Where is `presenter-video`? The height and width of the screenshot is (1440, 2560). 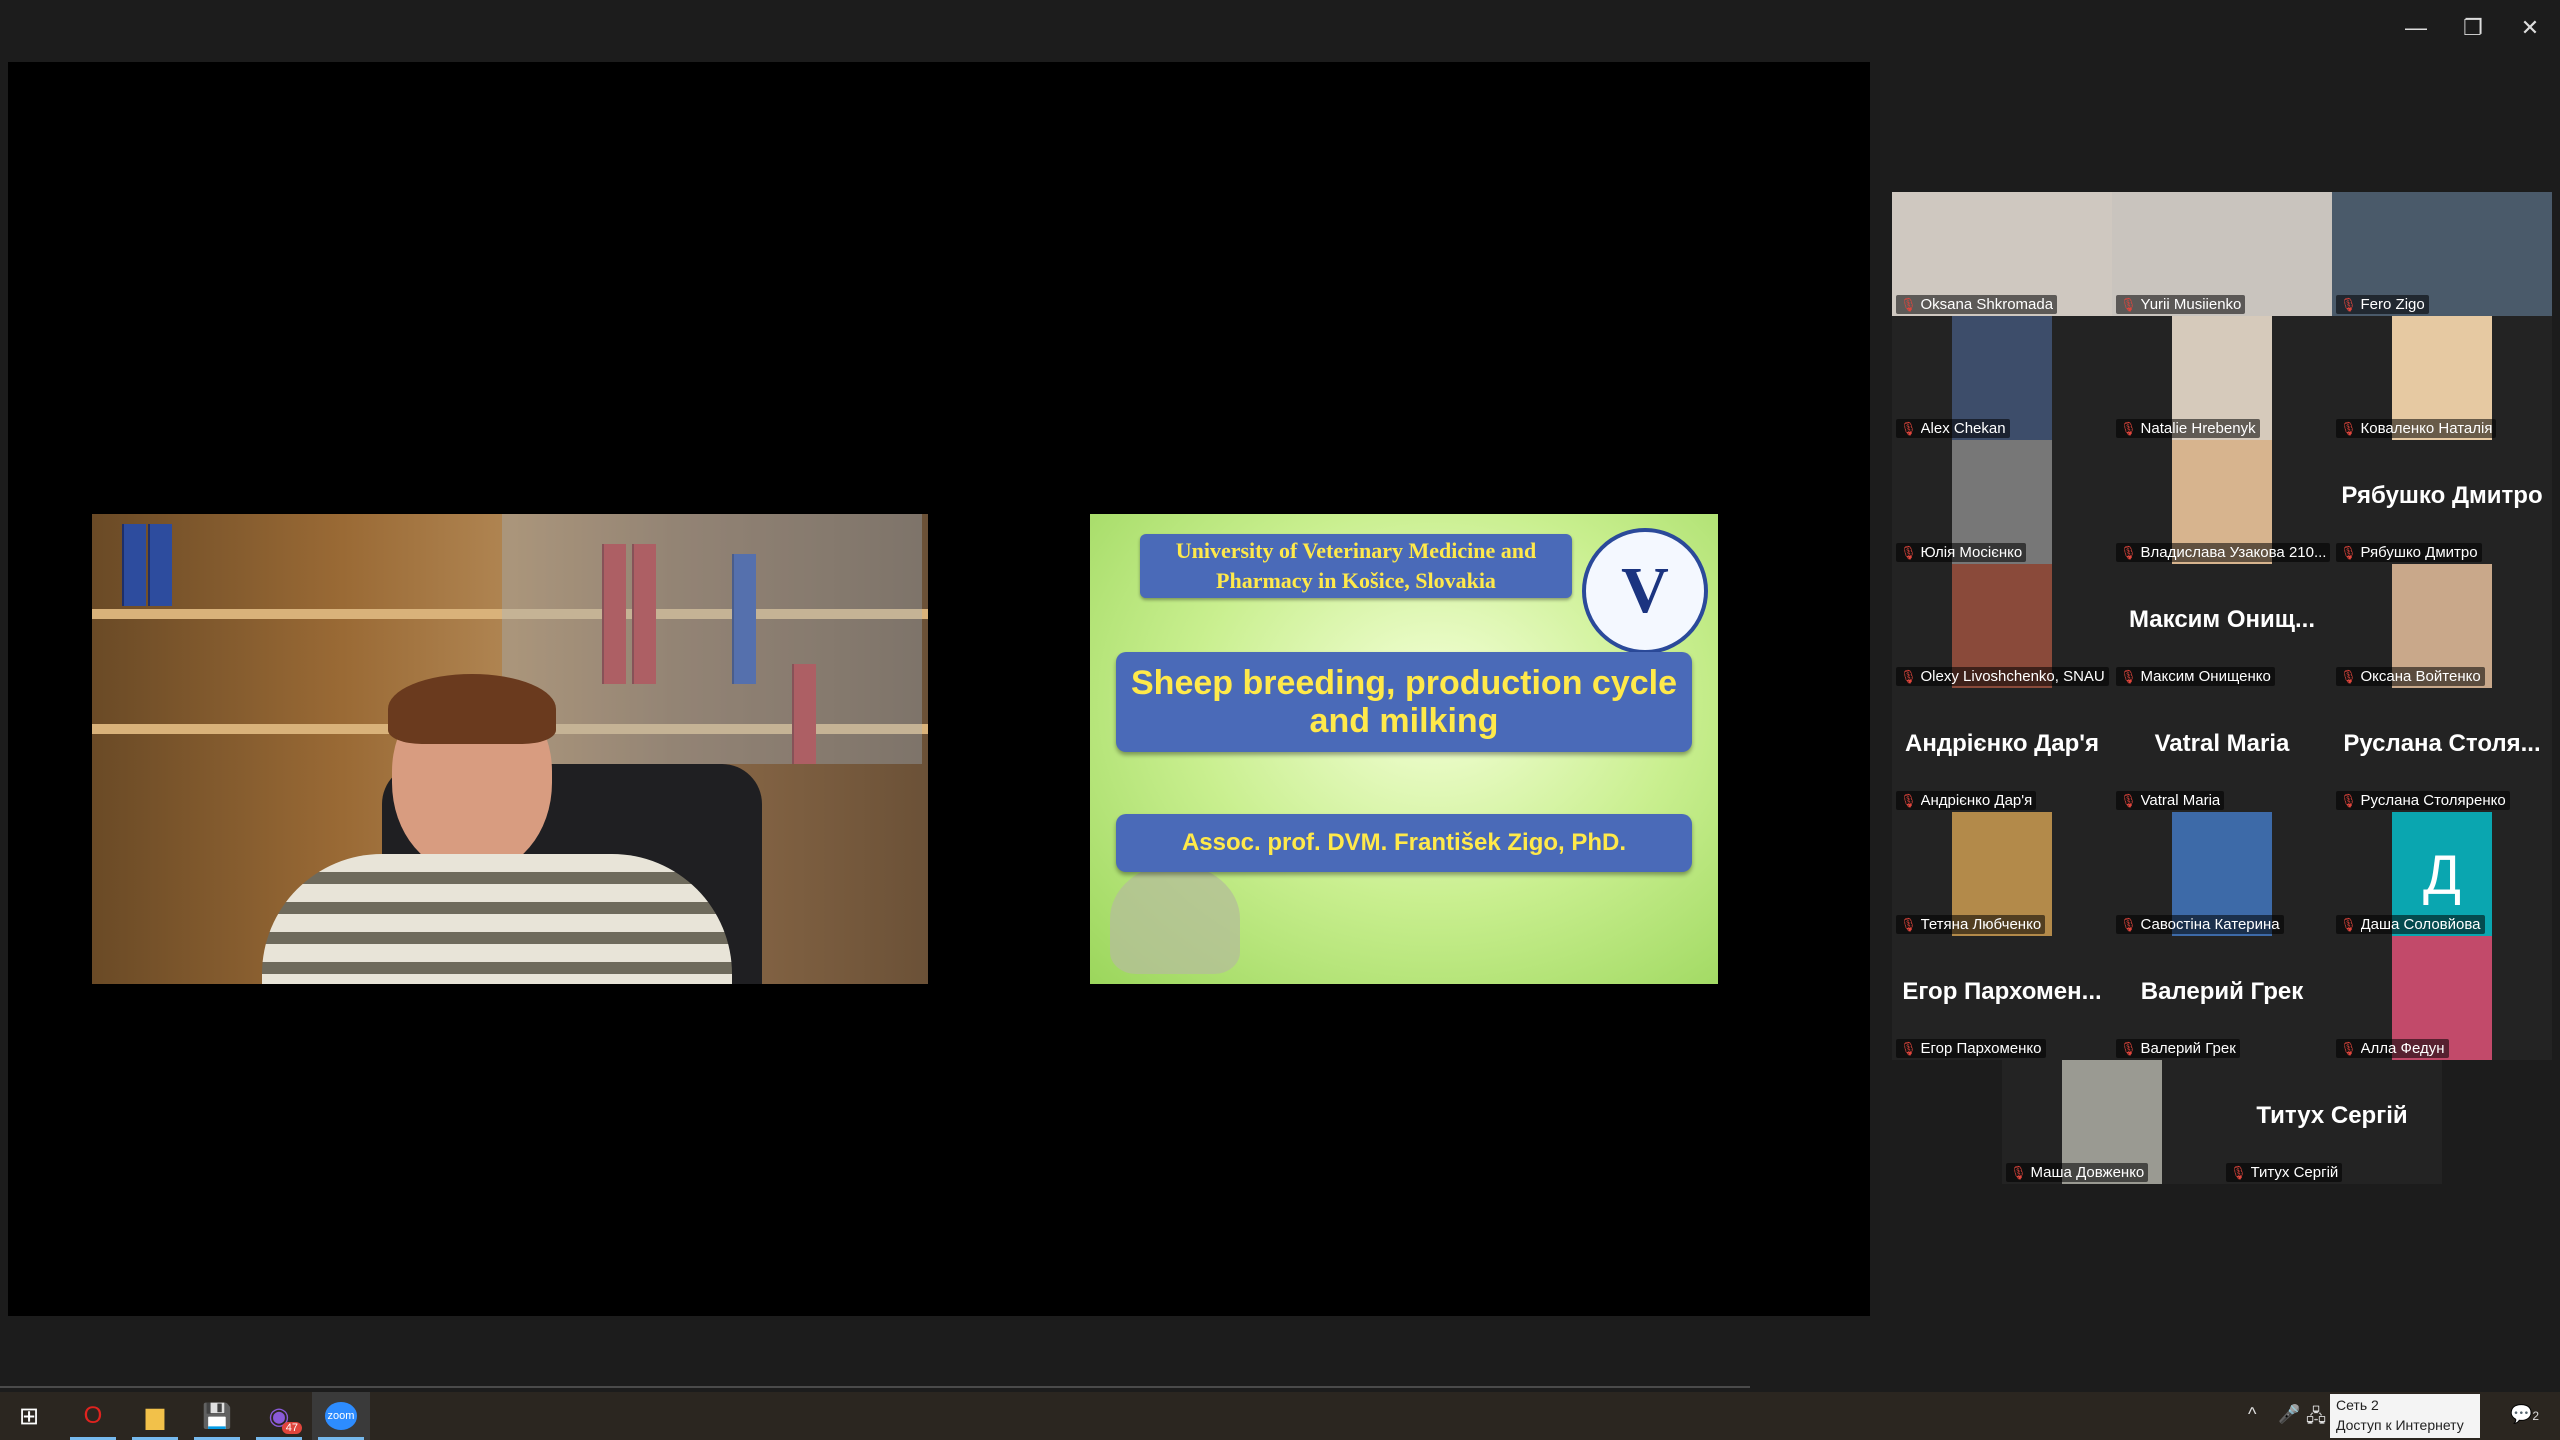 presenter-video is located at coordinates (510, 749).